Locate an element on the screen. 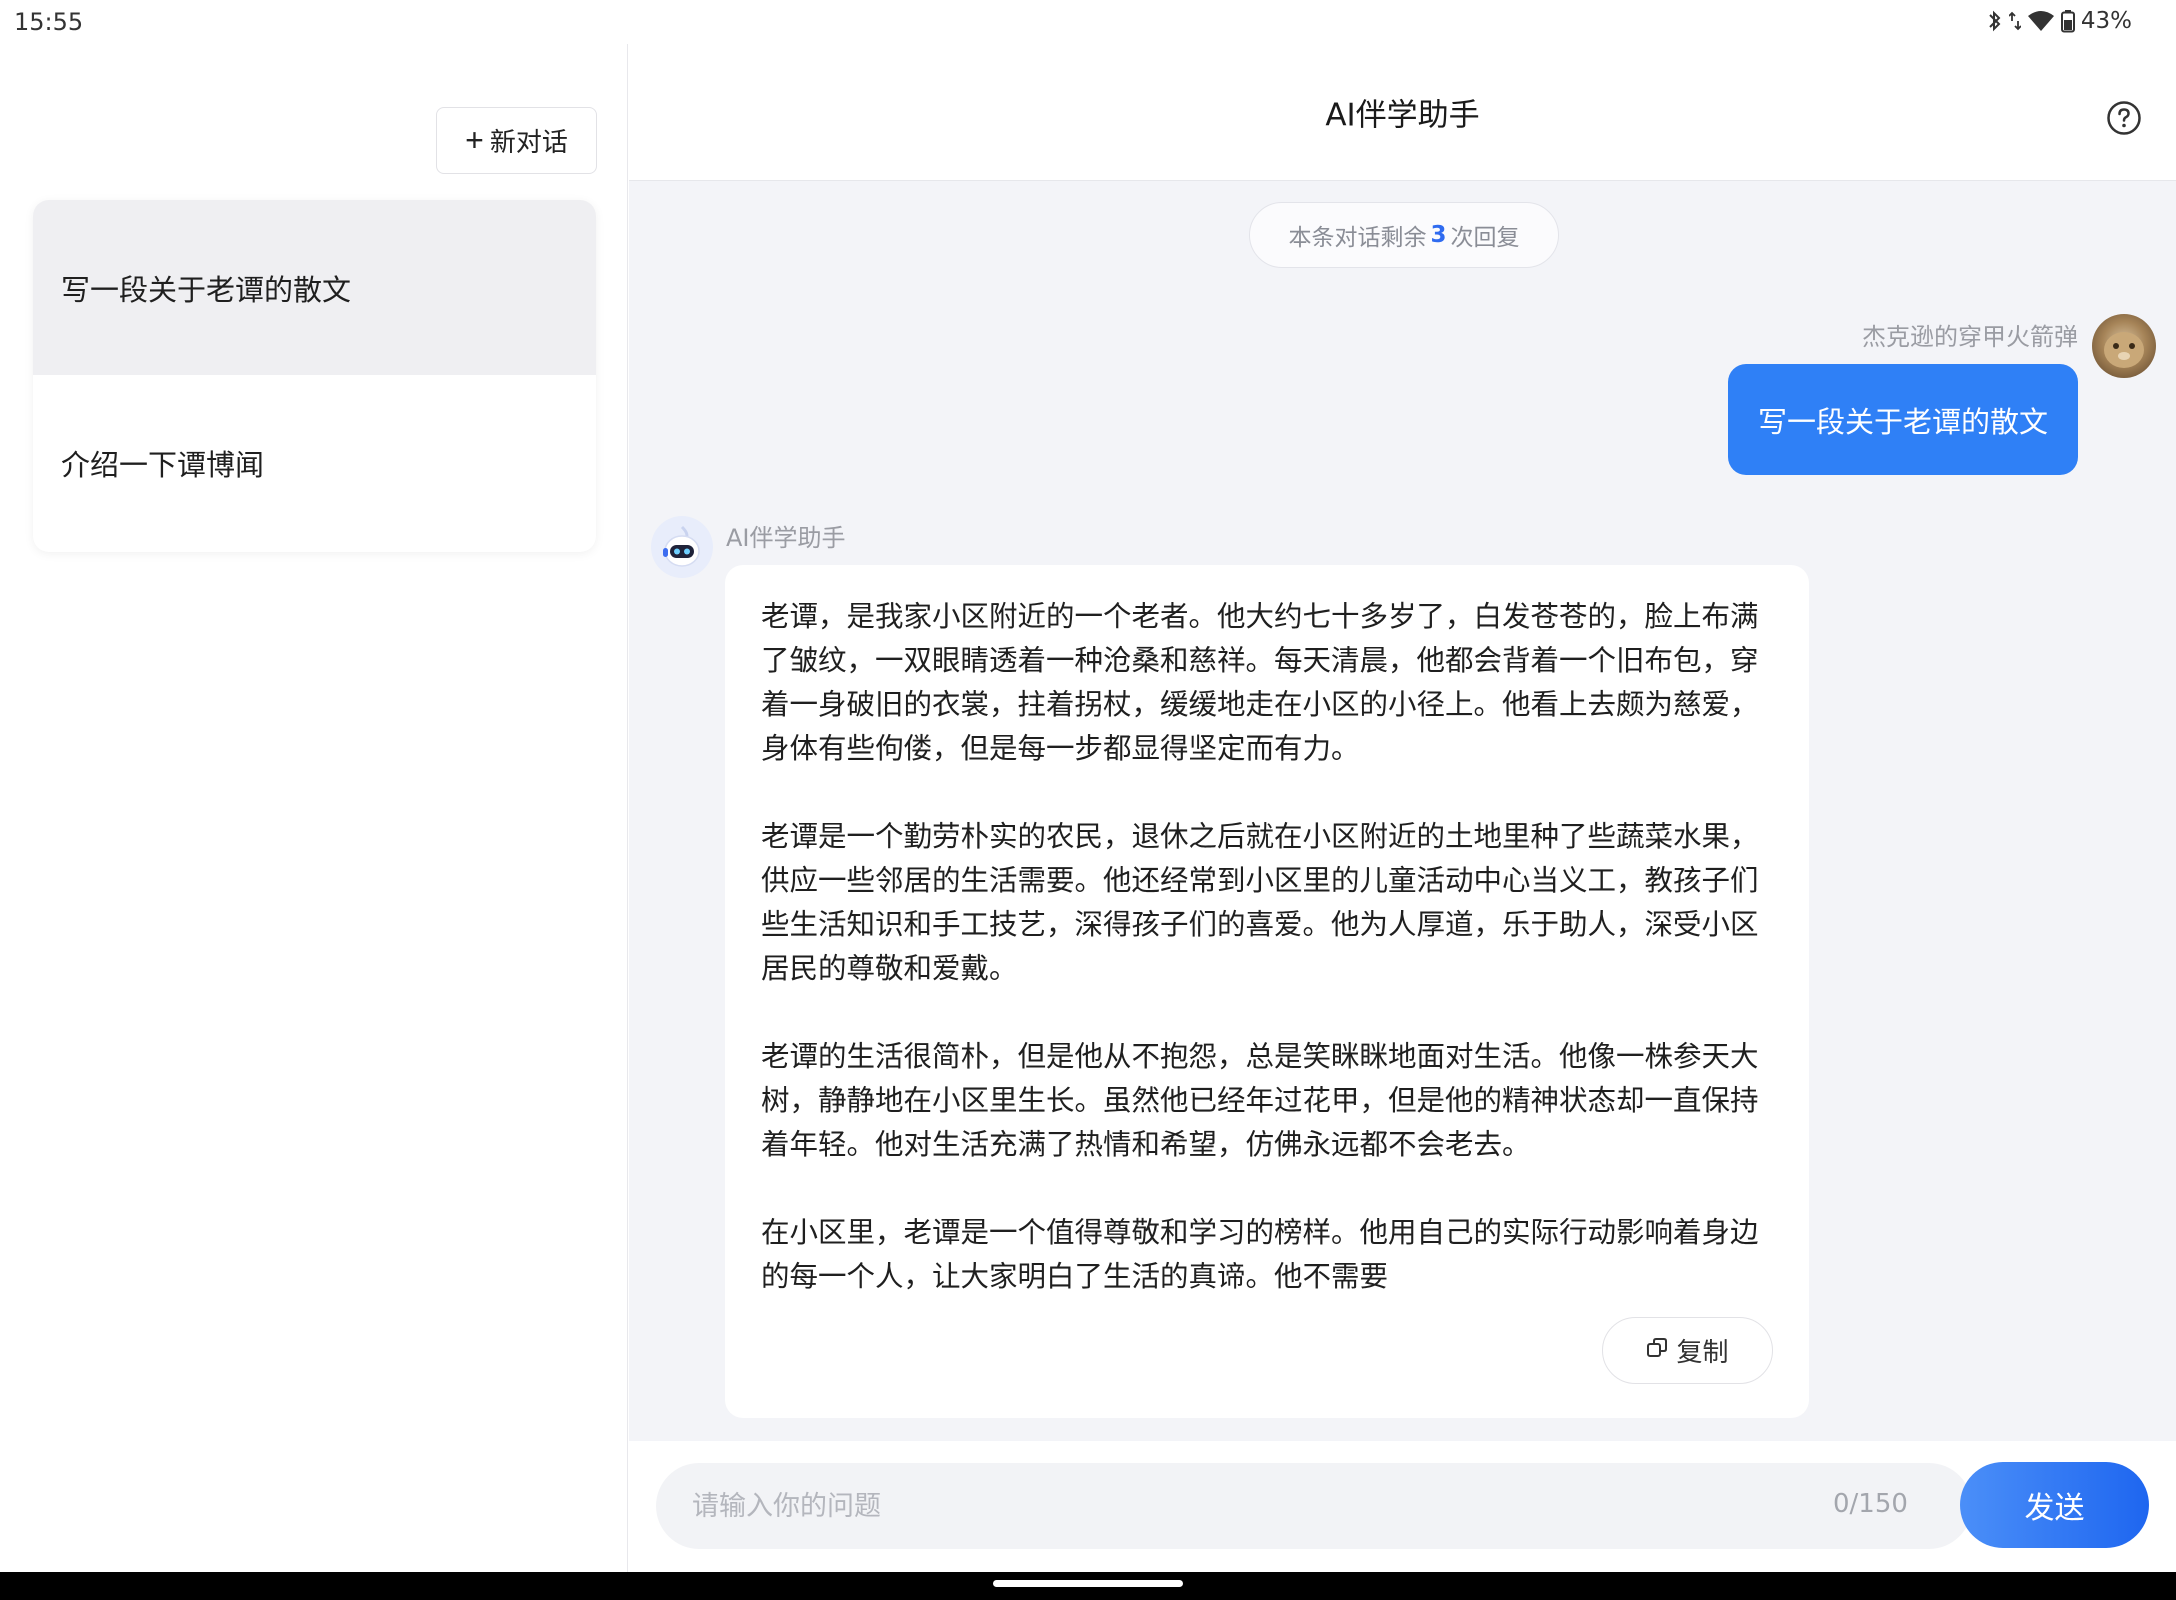  bluetooth-icon is located at coordinates (1995, 21).